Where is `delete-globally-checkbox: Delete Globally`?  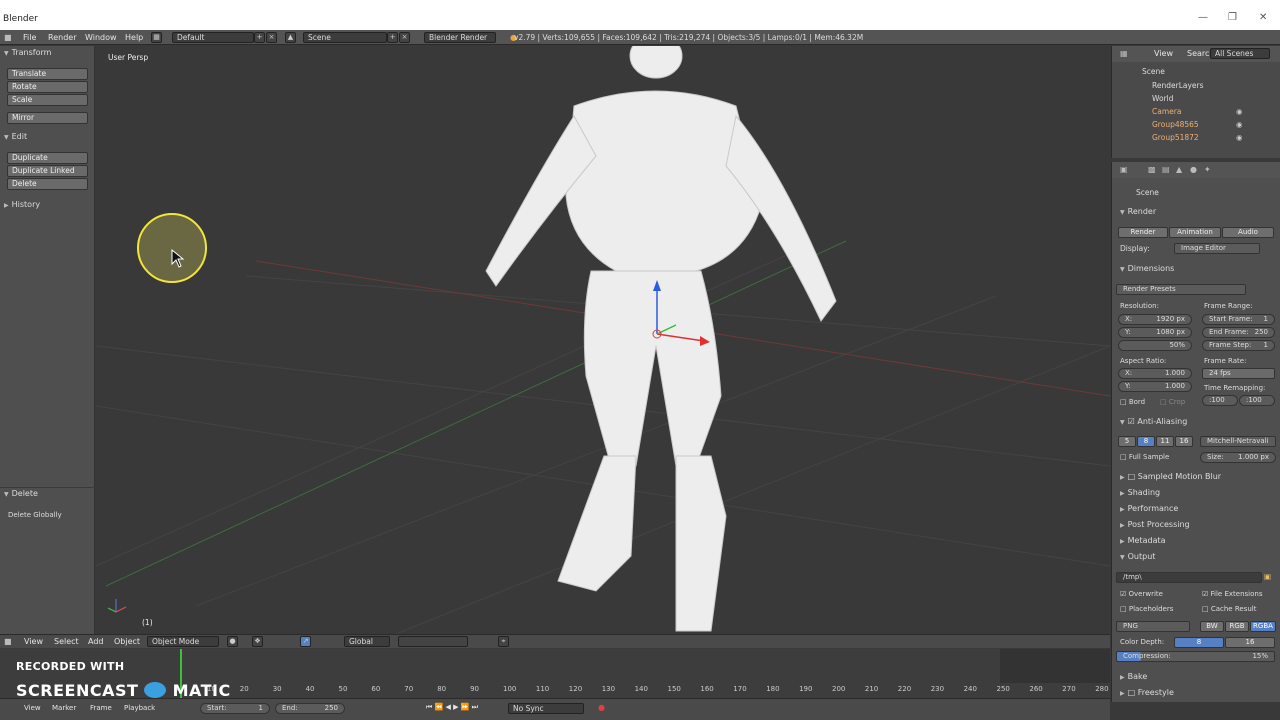
delete-globally-checkbox: Delete Globally is located at coordinates (35, 515).